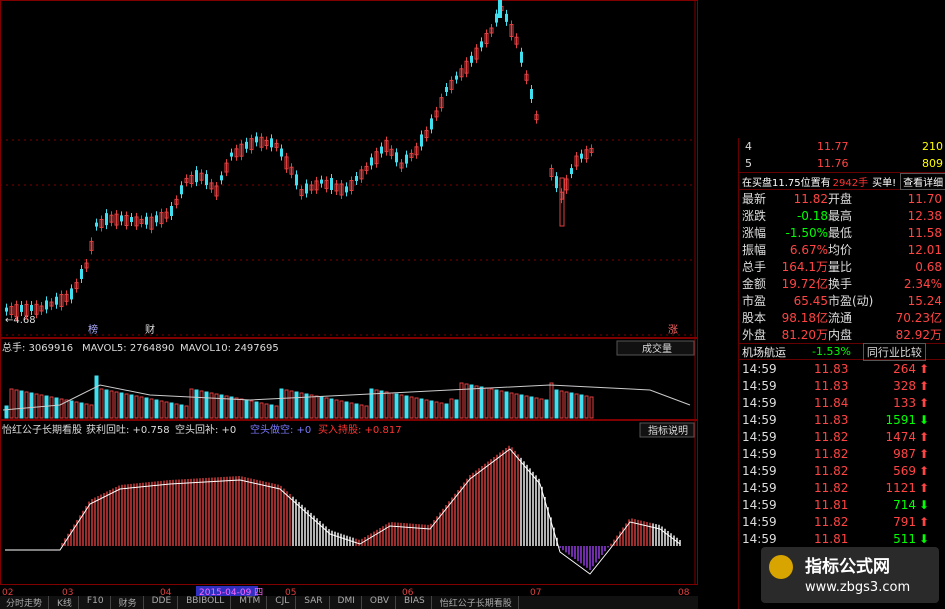 This screenshot has height=609, width=945. I want to click on arrow-up-icon: ⬆, so click(924, 436).